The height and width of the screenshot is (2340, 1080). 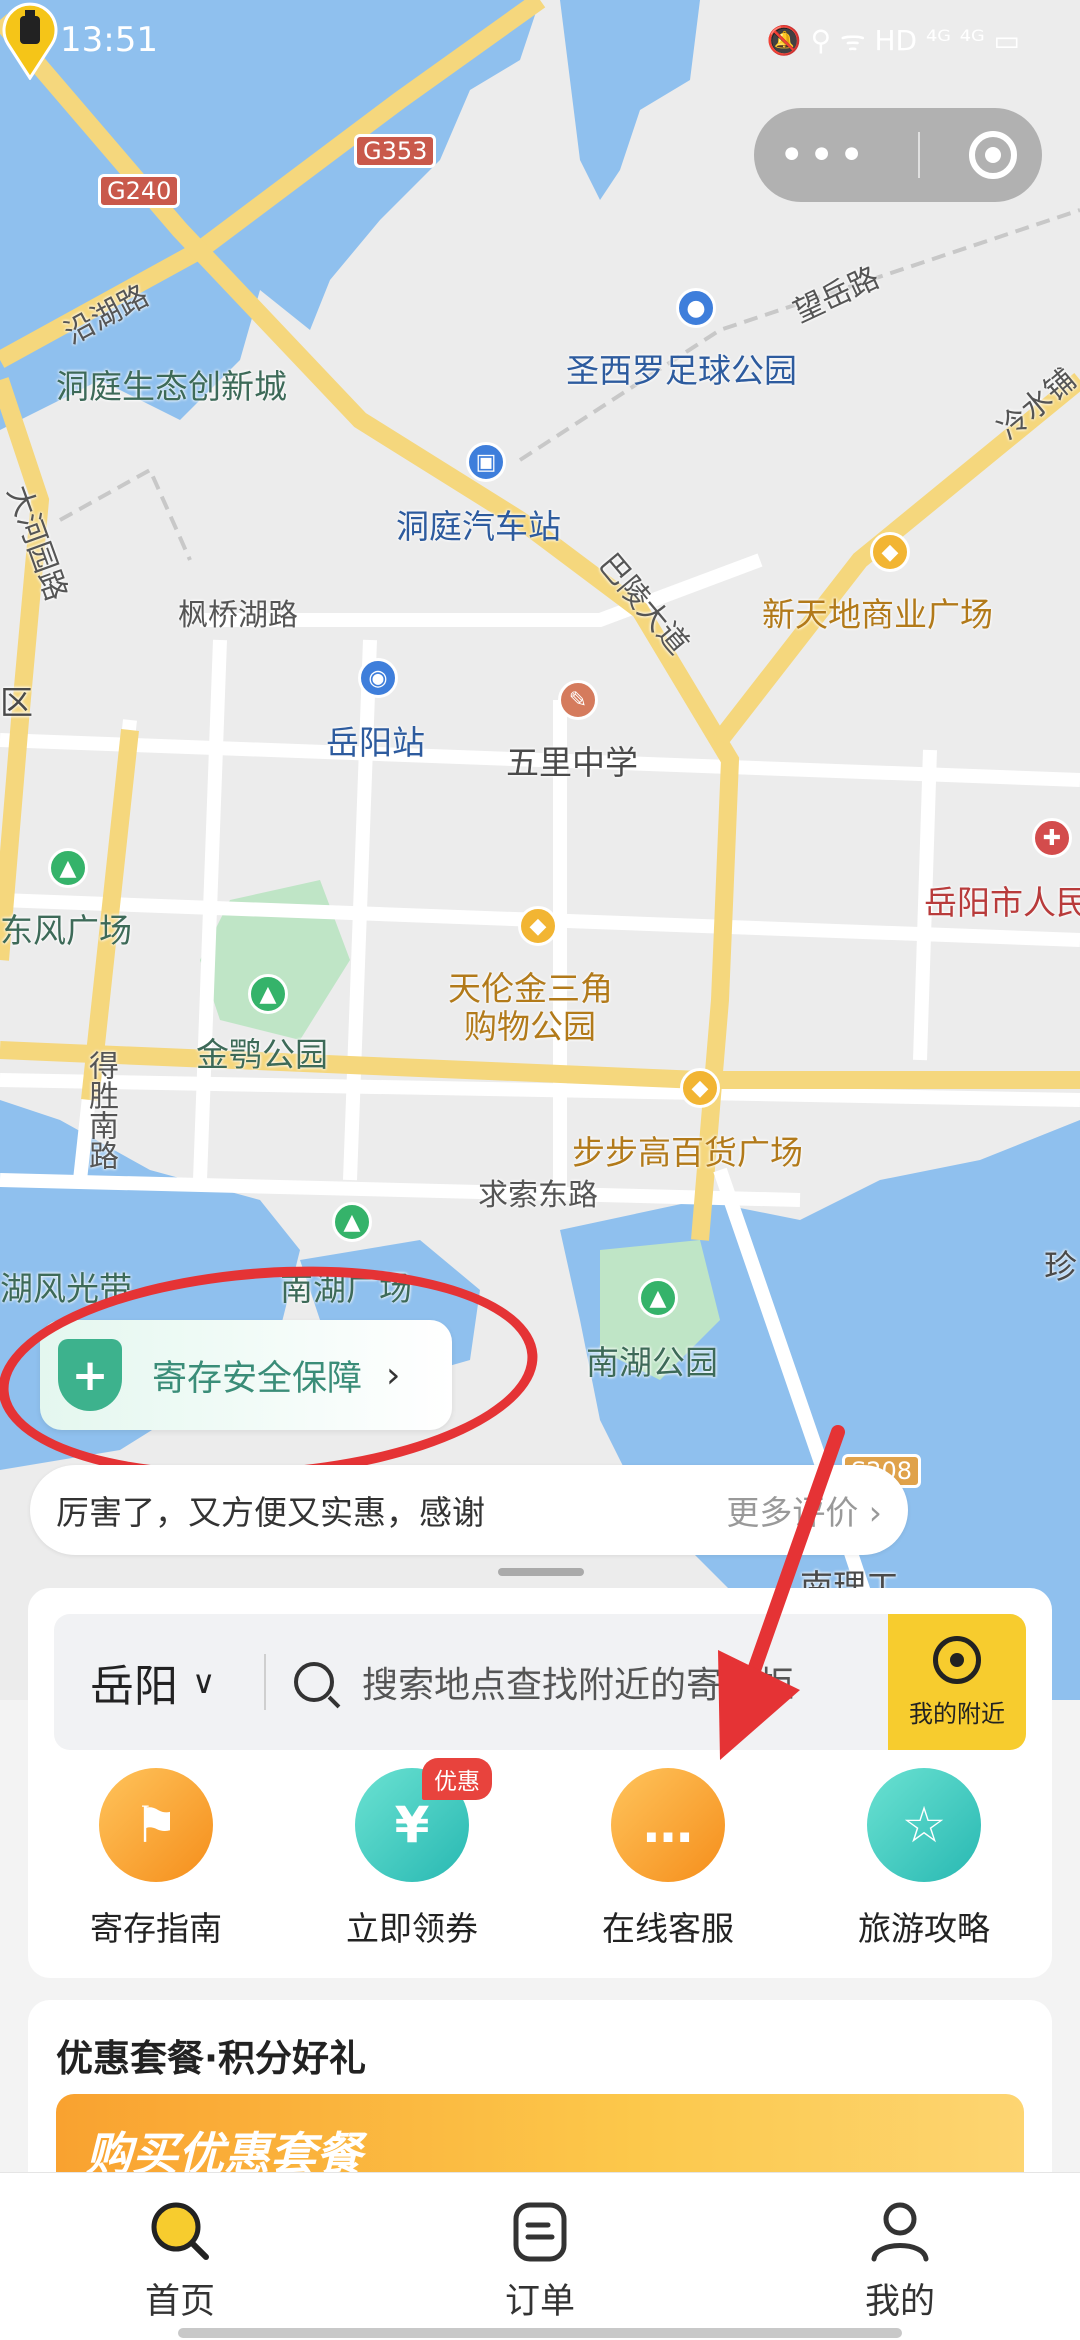 What do you see at coordinates (66, 930) in the screenshot?
I see `place-dongfeng: 东风广场` at bounding box center [66, 930].